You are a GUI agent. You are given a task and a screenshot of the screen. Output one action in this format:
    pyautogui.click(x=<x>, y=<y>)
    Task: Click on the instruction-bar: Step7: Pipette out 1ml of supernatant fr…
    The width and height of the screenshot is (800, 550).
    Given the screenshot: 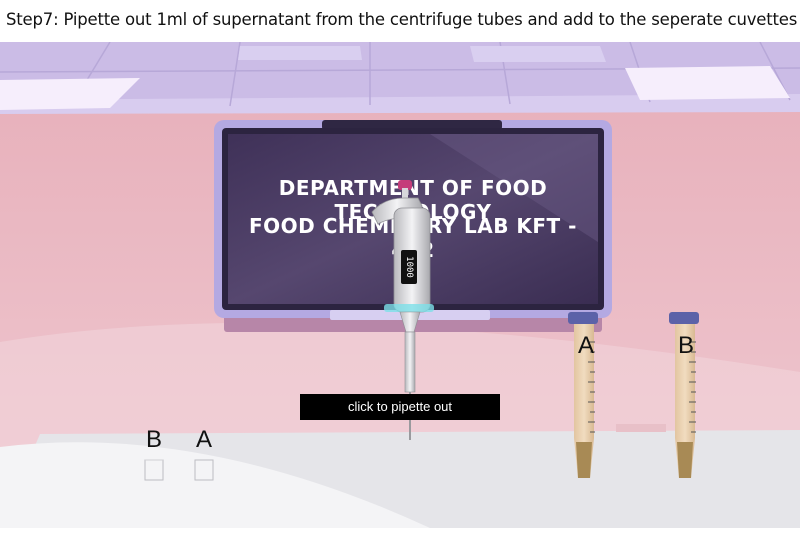 What is the action you would take?
    pyautogui.click(x=400, y=21)
    